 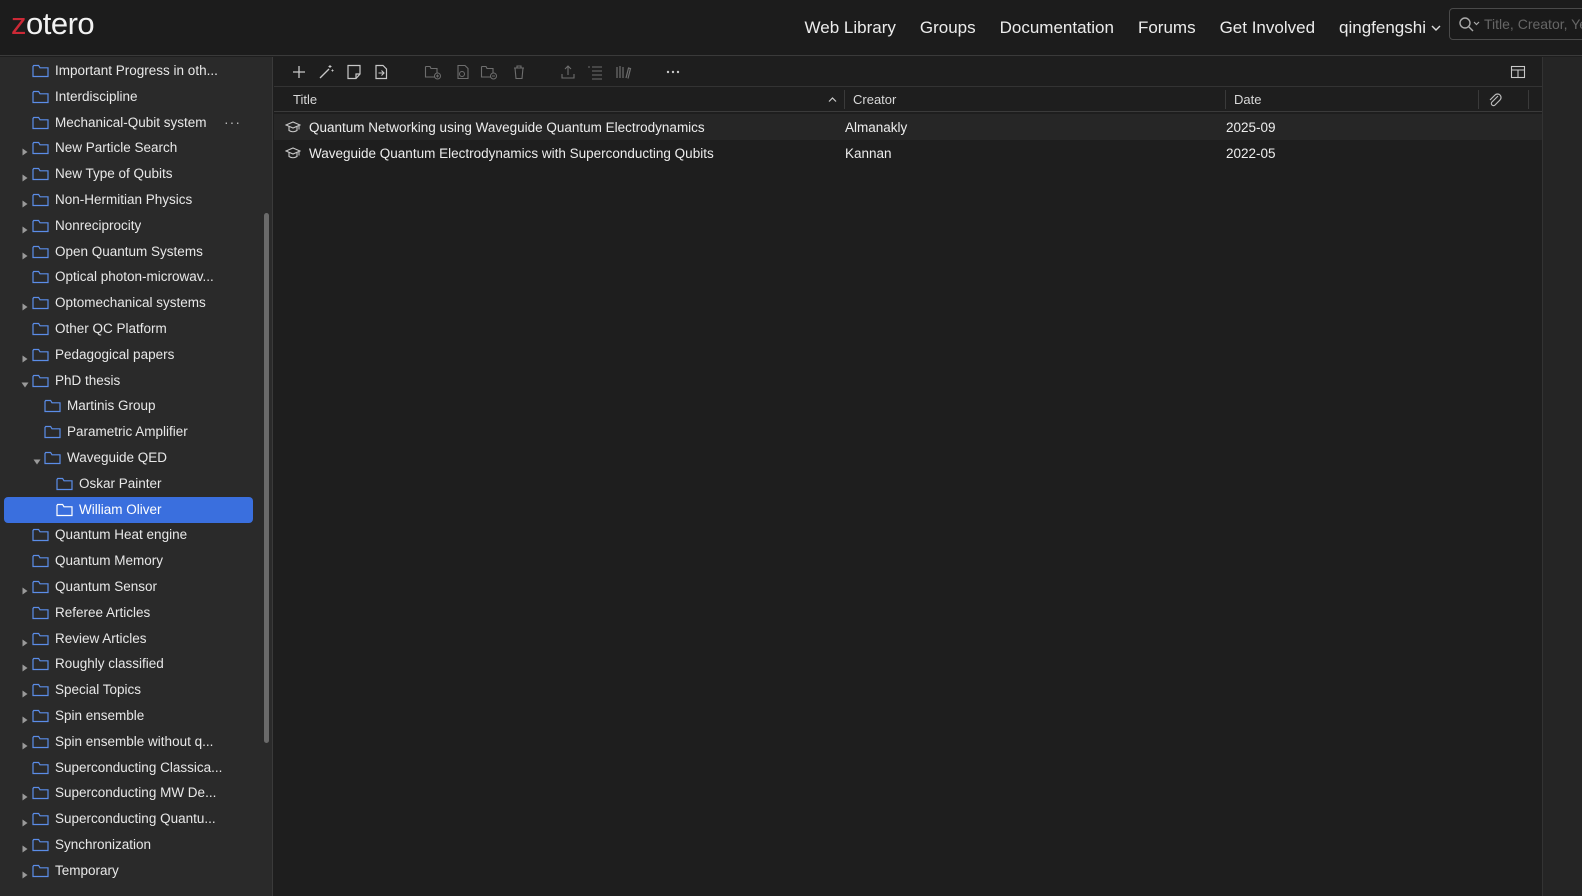 What do you see at coordinates (519, 72) in the screenshot?
I see `trash-icon` at bounding box center [519, 72].